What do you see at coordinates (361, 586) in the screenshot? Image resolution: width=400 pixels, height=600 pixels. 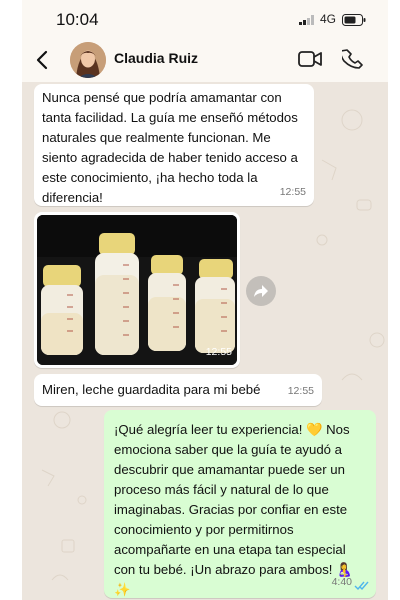 I see `read-receipt-icon` at bounding box center [361, 586].